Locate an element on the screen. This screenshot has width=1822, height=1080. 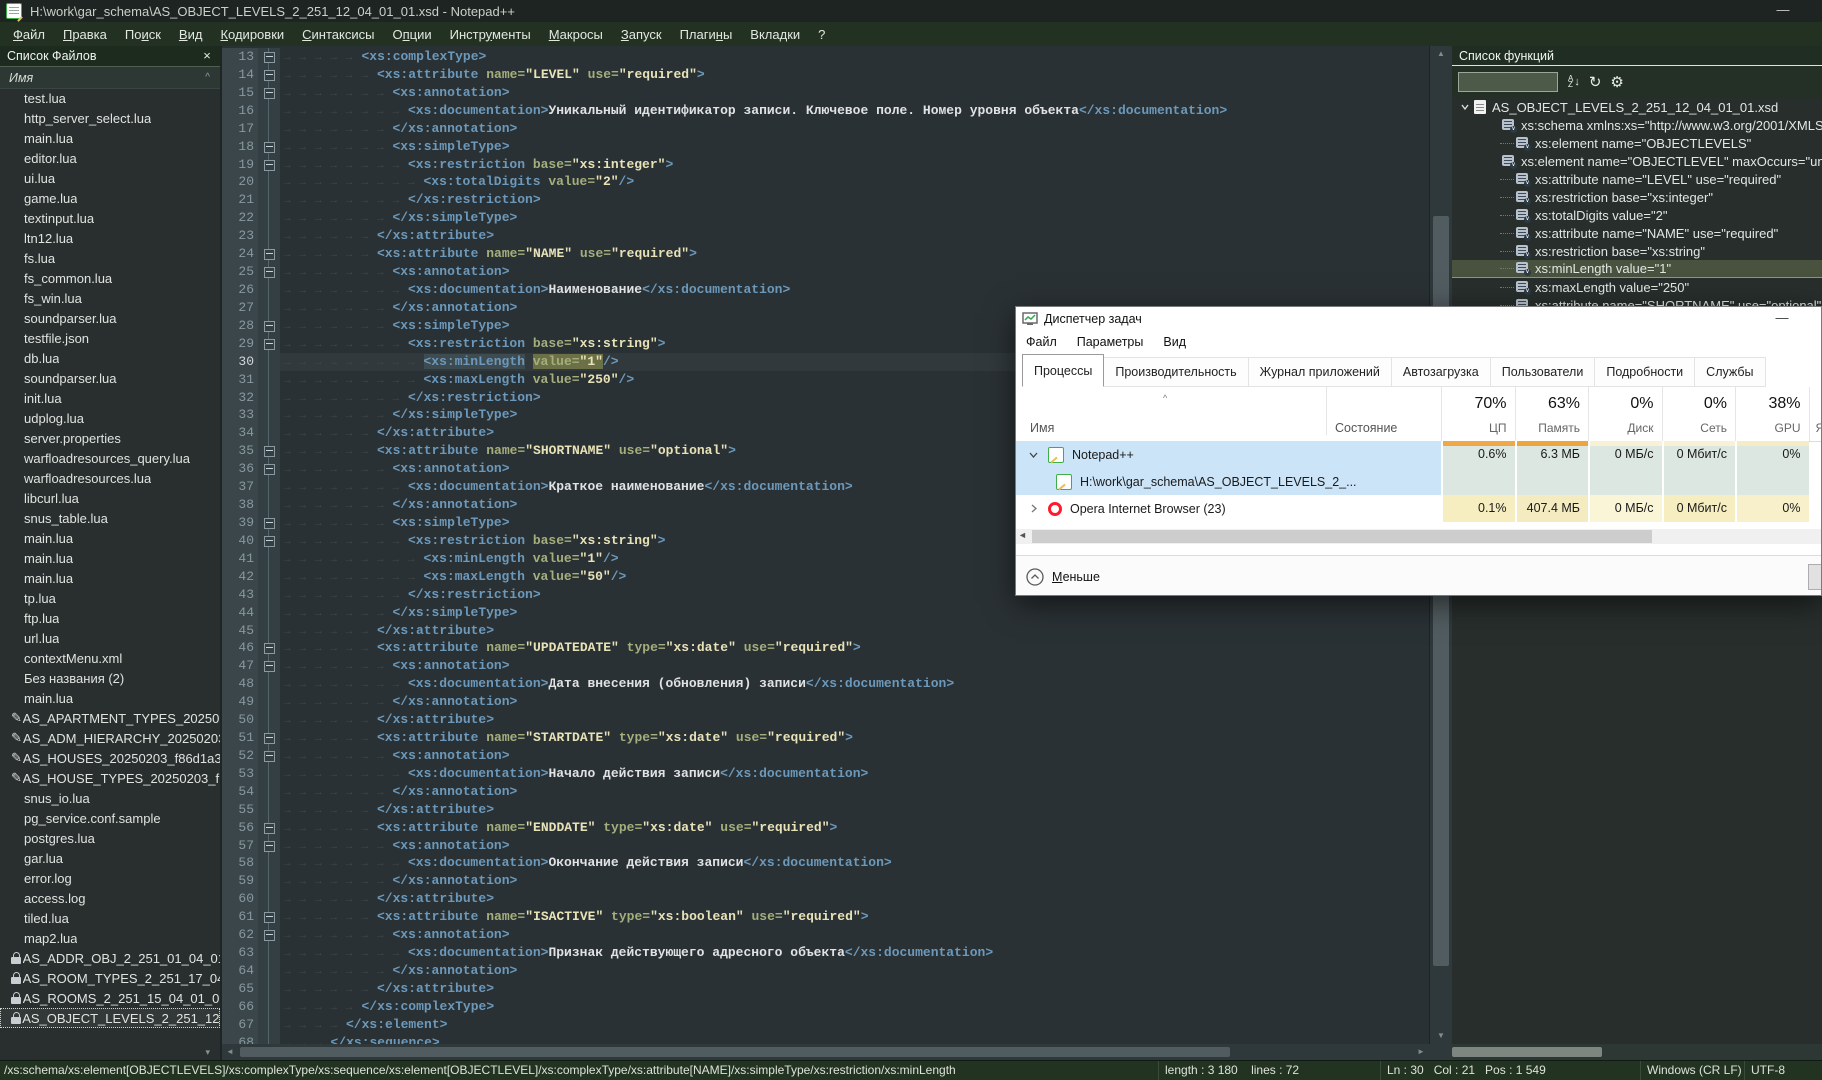
file-list-item: map2.lua is located at coordinates (110, 938).